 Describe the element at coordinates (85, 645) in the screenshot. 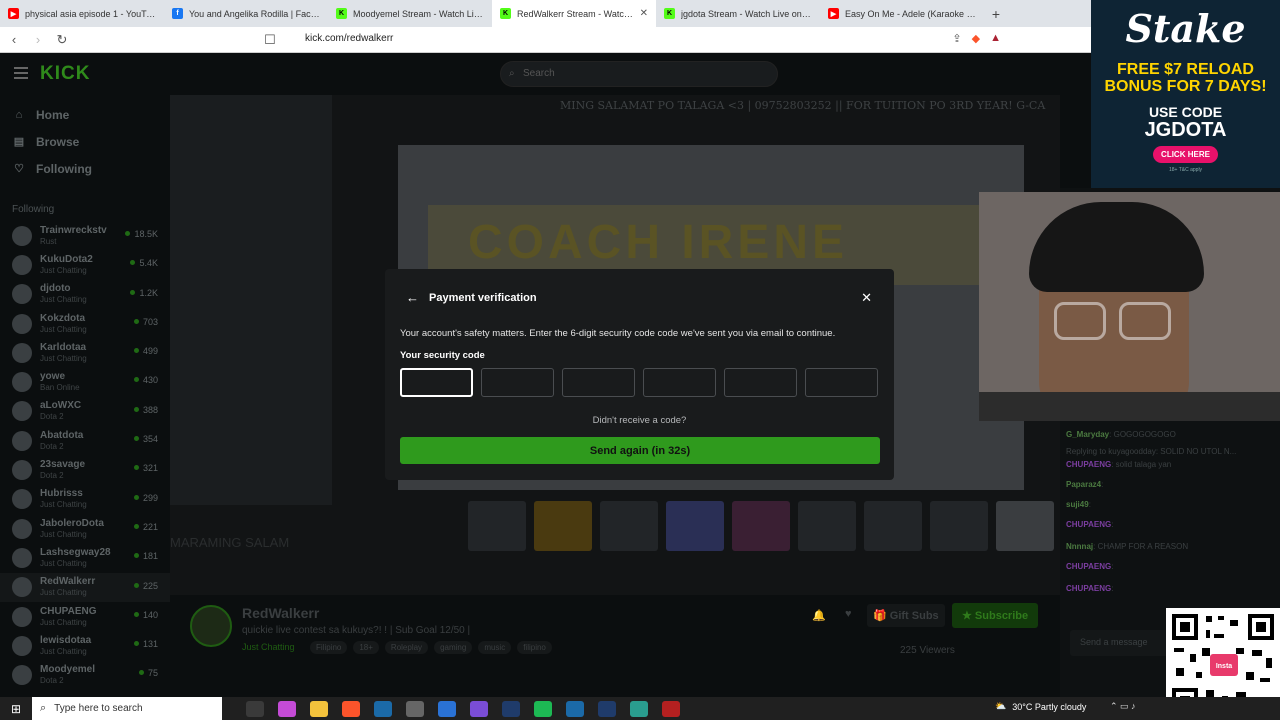

I see `sidebar-channel: lewisdotaa Just Chatting 131` at that location.